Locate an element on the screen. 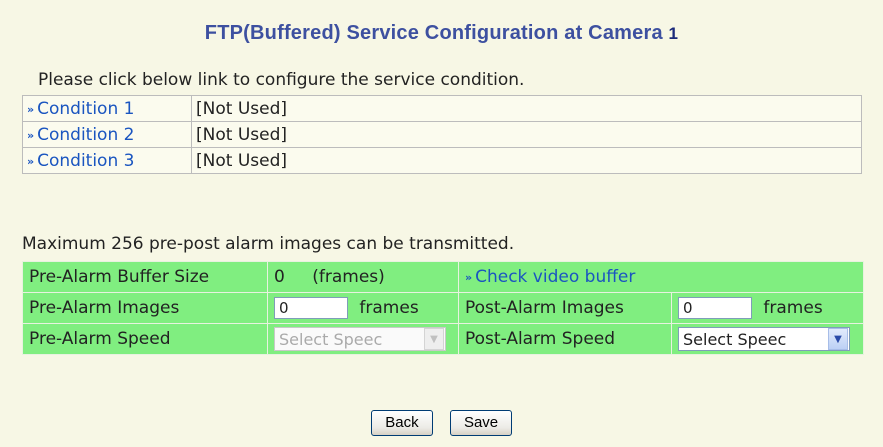  pre-images-unit: frames is located at coordinates (389, 308).